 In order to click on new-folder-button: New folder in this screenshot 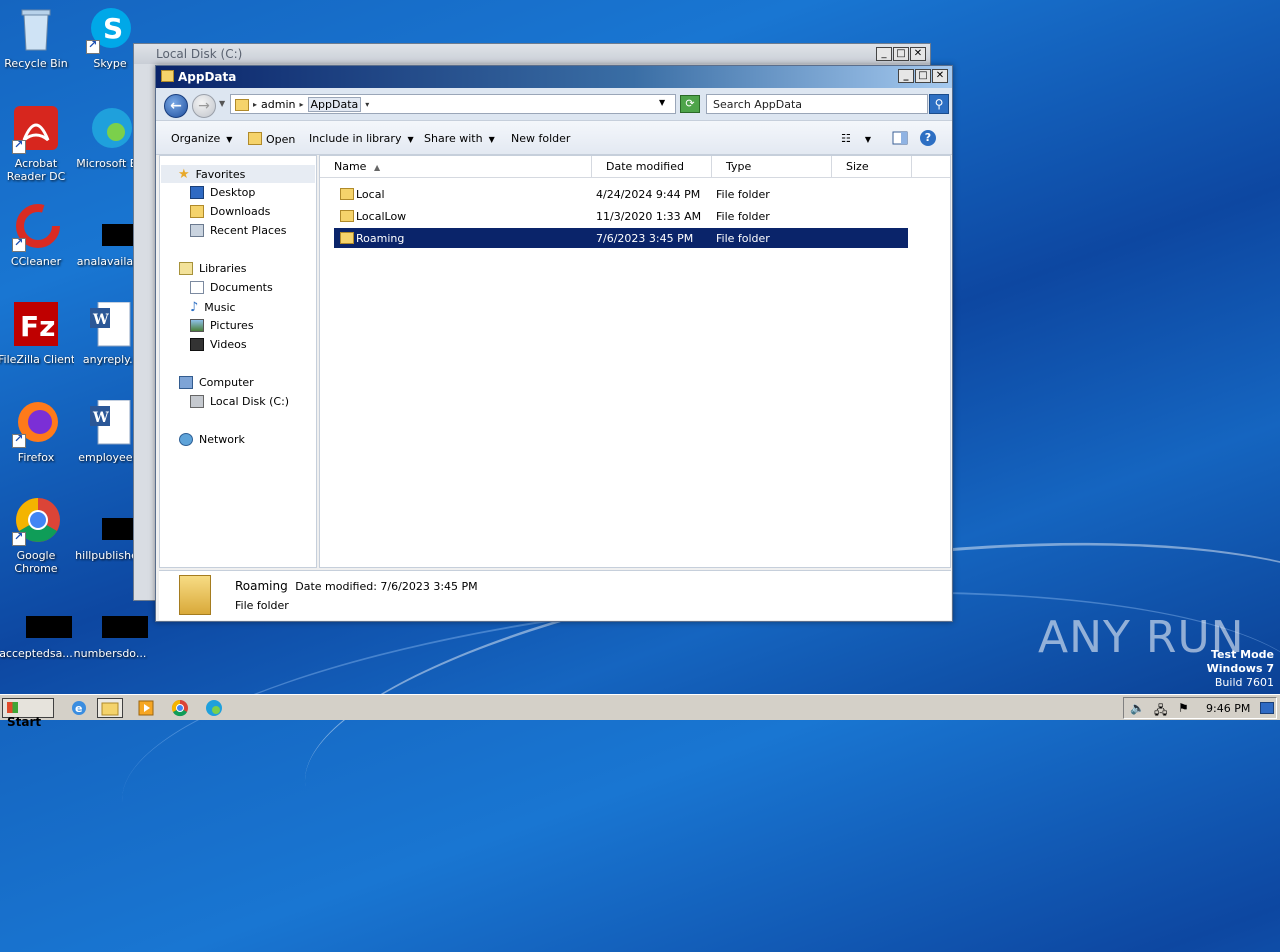, I will do `click(540, 138)`.